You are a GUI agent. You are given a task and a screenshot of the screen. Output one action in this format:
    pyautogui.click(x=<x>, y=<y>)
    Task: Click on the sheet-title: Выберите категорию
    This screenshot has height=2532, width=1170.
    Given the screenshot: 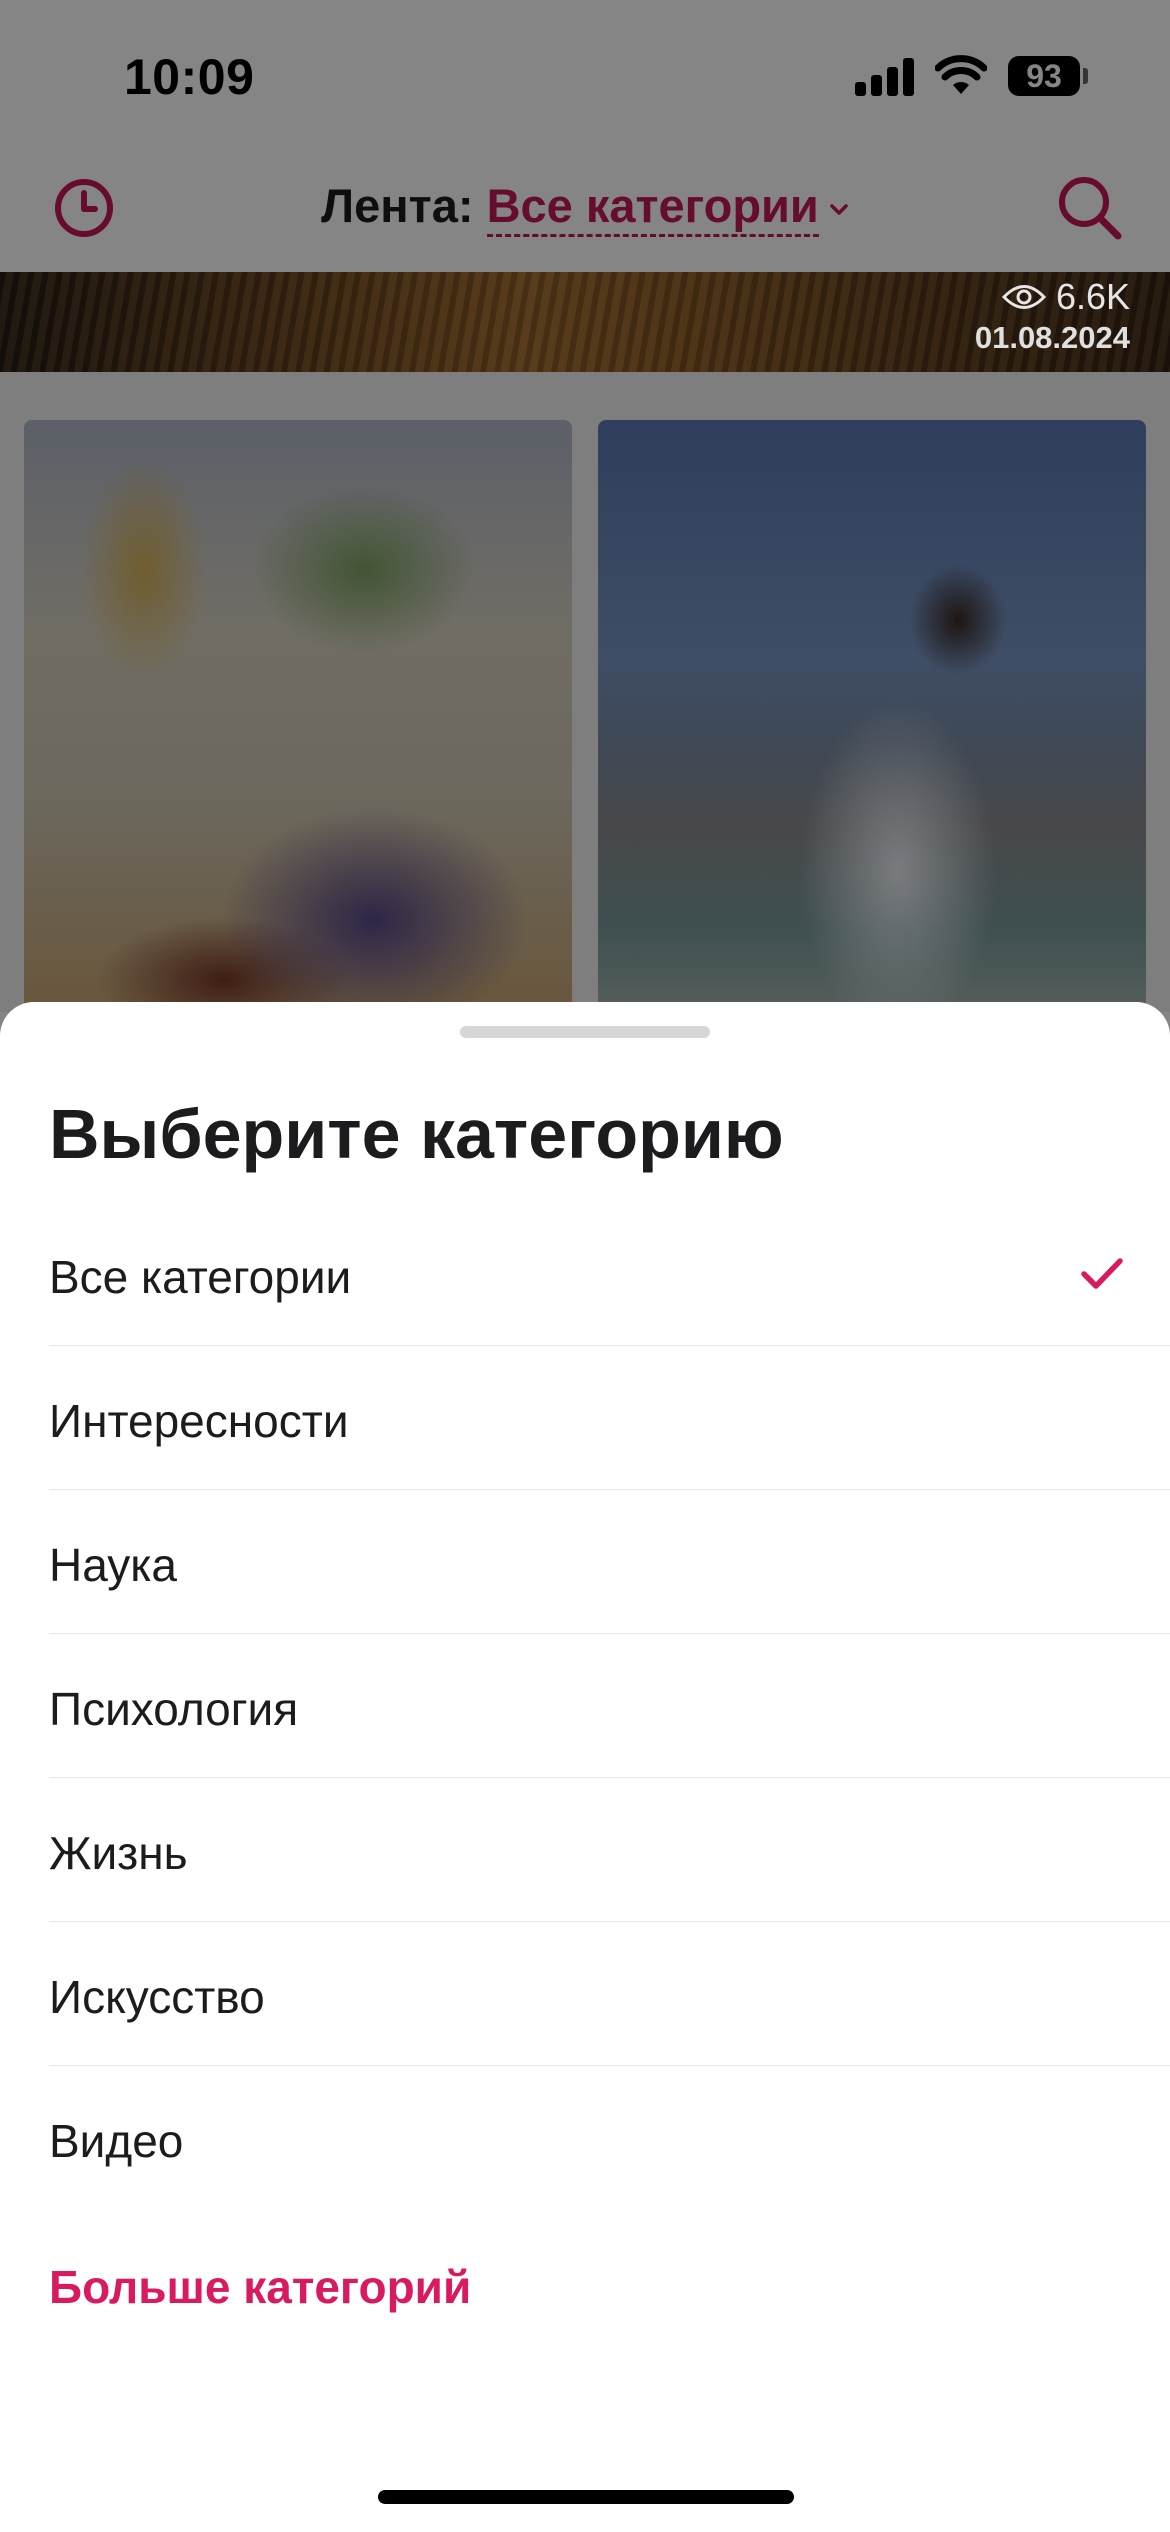 What is the action you would take?
    pyautogui.click(x=416, y=1134)
    